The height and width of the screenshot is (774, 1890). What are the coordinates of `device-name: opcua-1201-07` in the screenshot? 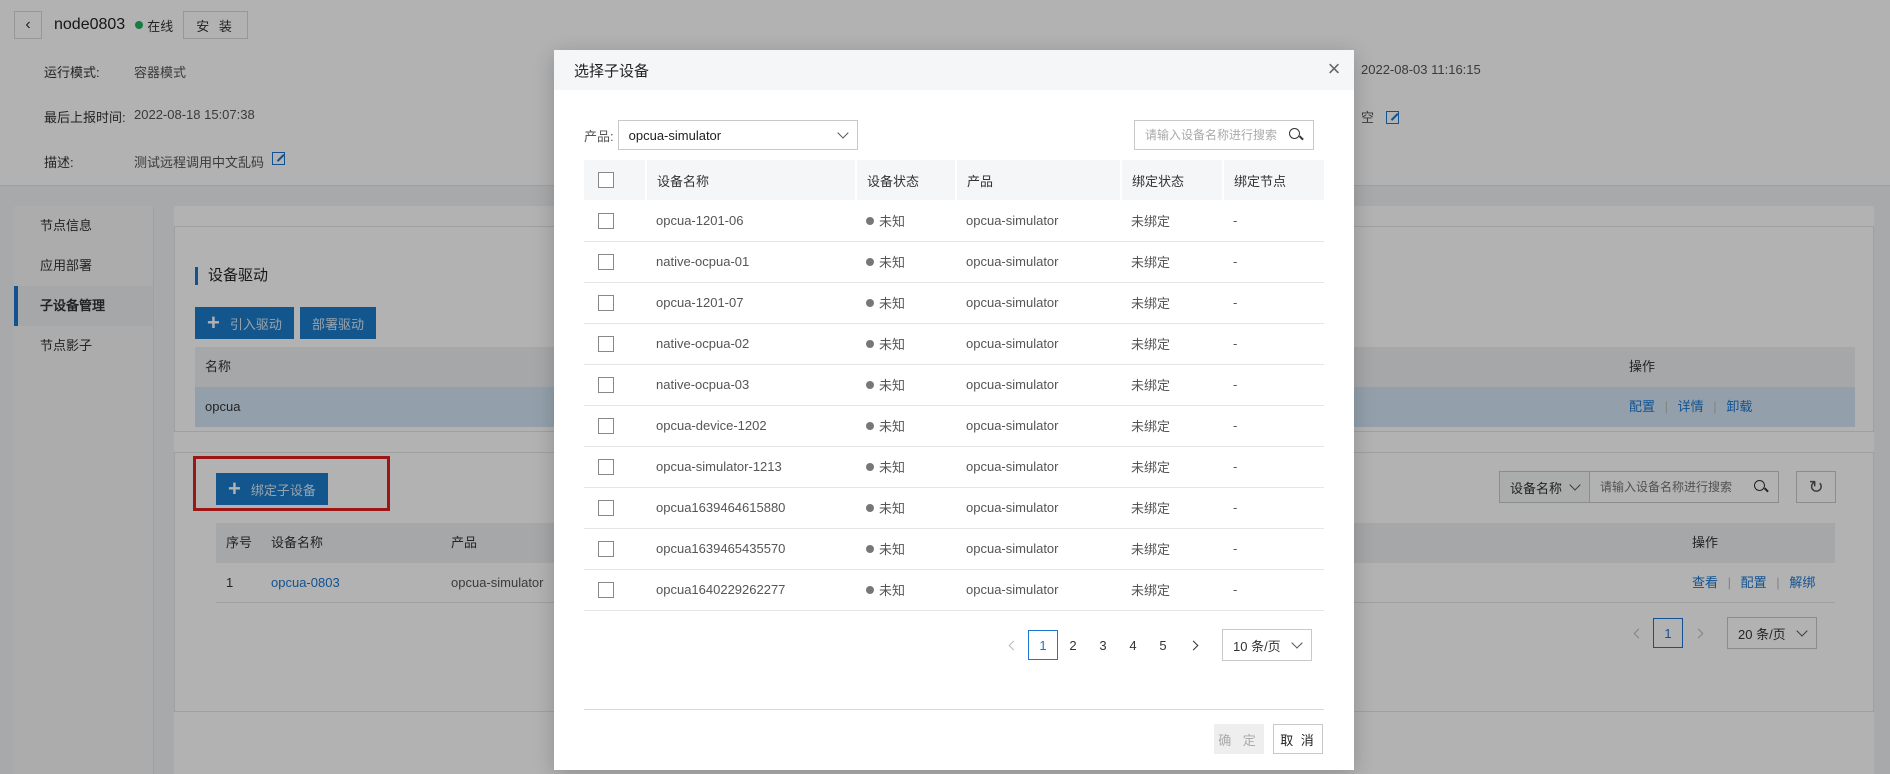 It's located at (751, 303).